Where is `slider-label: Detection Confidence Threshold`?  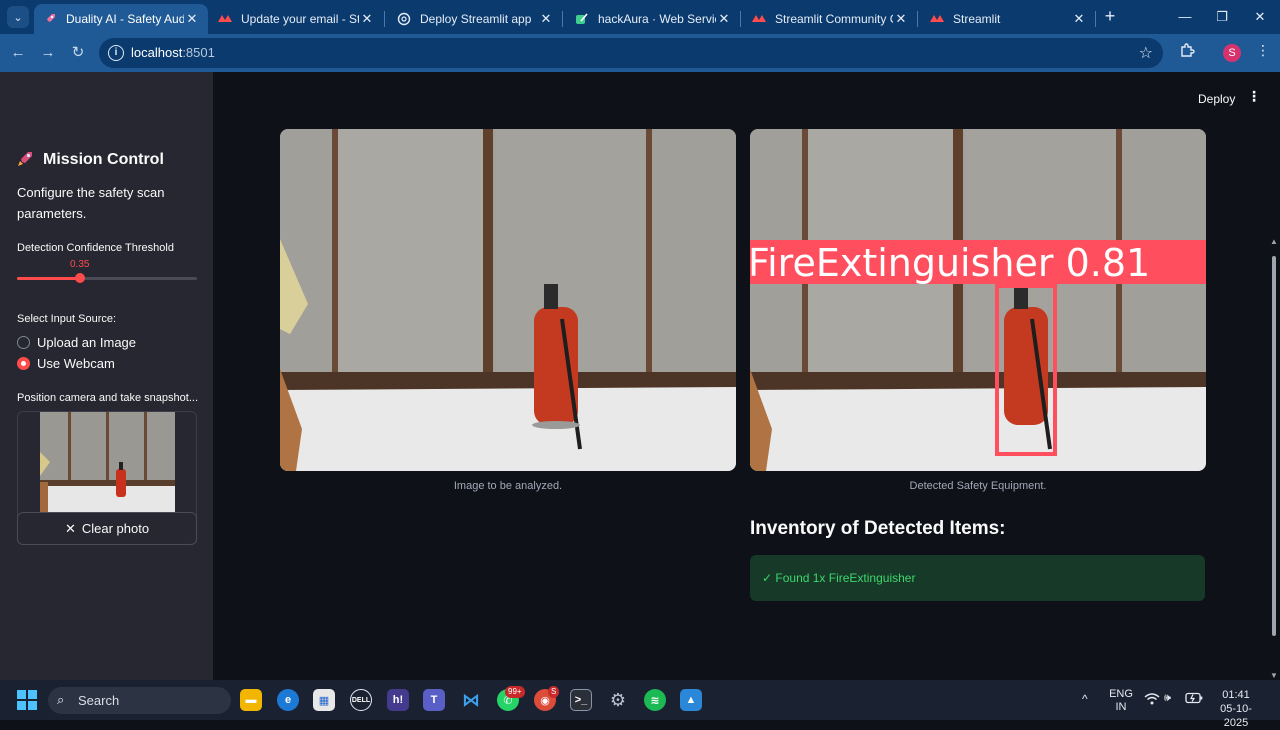
slider-label: Detection Confidence Threshold is located at coordinates (95, 248).